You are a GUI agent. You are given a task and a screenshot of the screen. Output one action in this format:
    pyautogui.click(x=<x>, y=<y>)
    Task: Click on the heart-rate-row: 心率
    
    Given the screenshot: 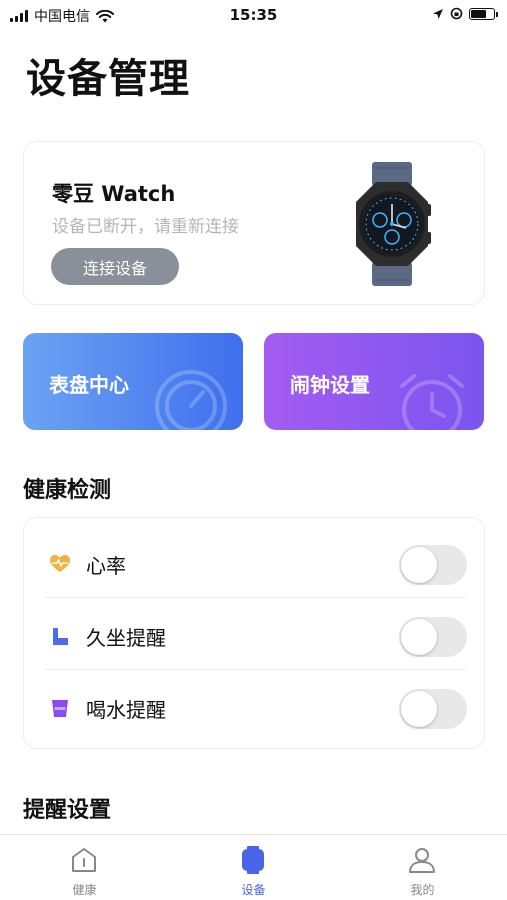 What is the action you would take?
    pyautogui.click(x=255, y=562)
    